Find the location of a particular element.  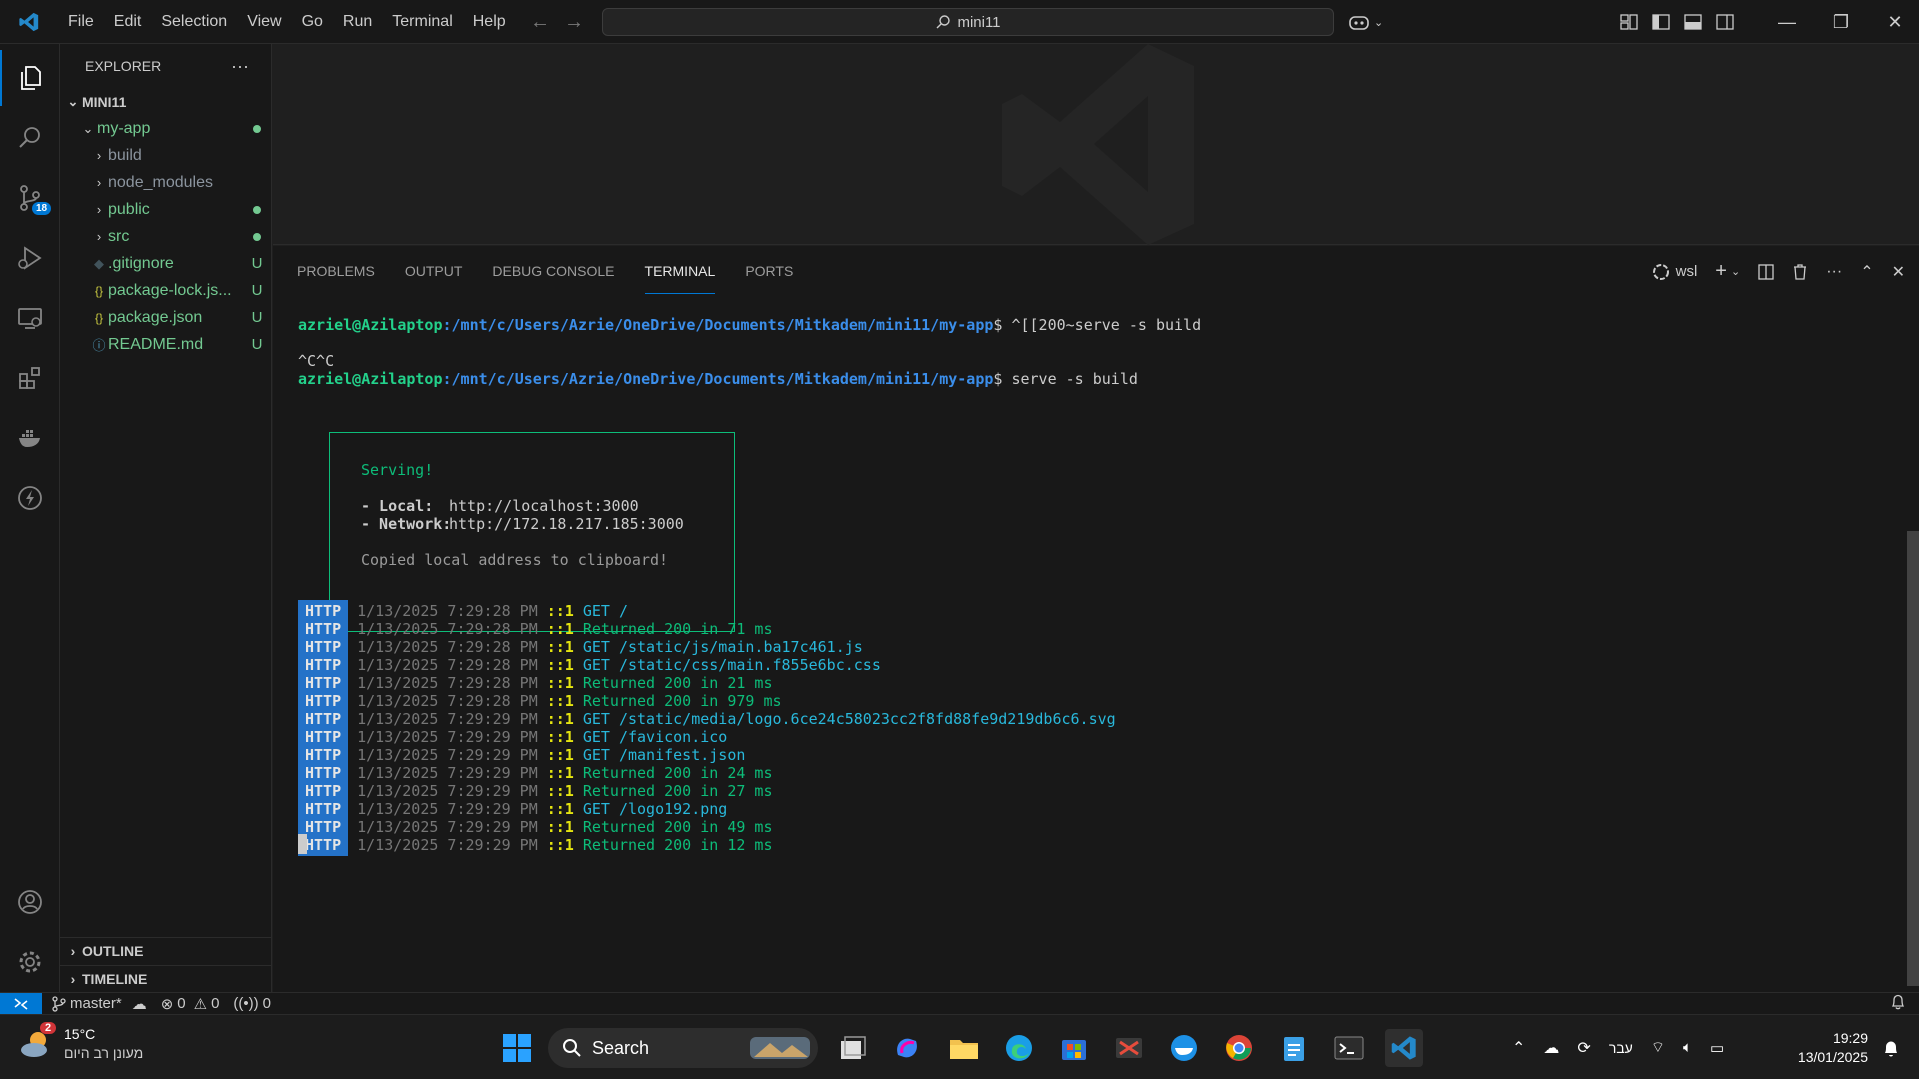

input-language: עבר is located at coordinates (1621, 1048).